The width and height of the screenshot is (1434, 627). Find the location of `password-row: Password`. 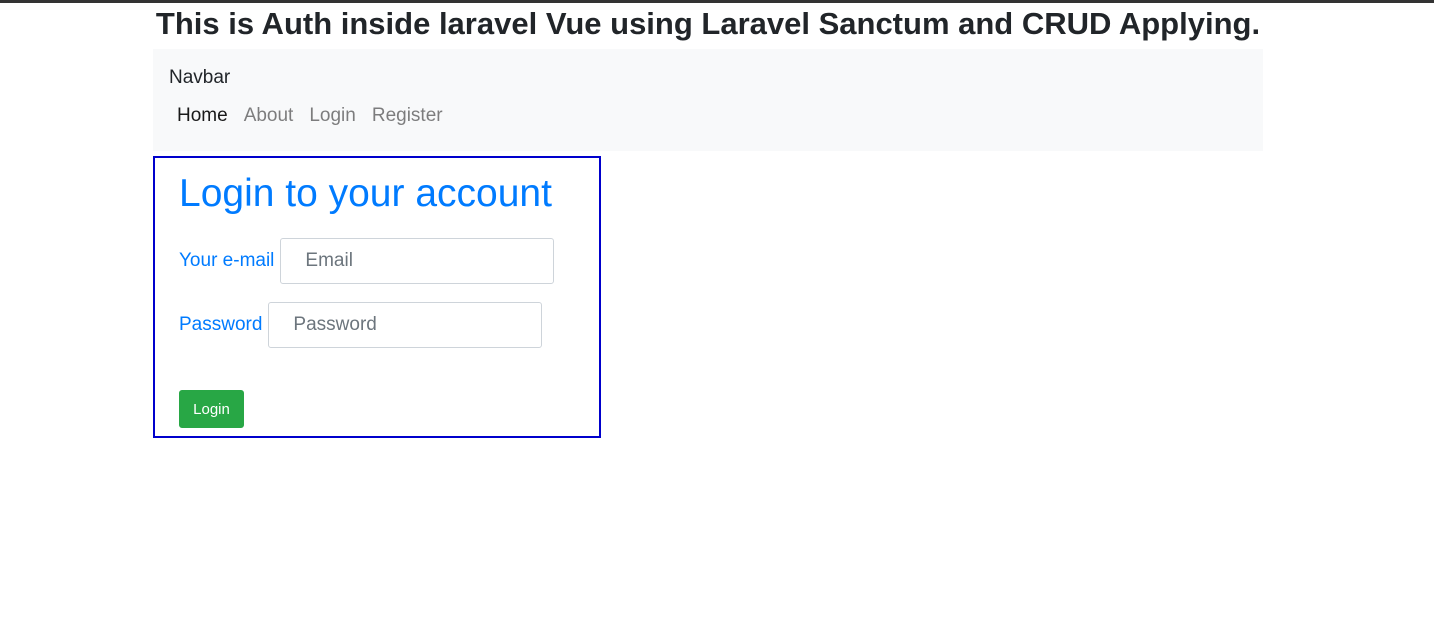

password-row: Password is located at coordinates (361, 325).